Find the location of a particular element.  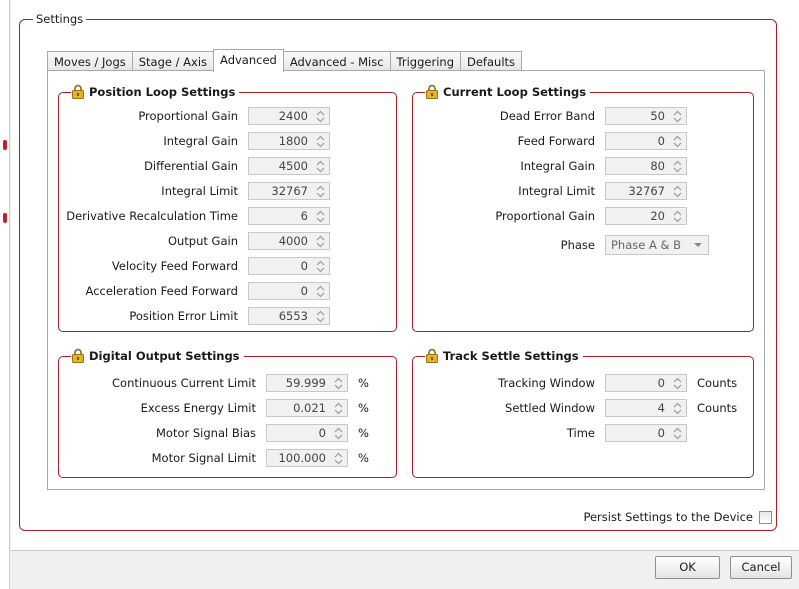

continuous-current-limit-input: 59.999 is located at coordinates (307, 383).